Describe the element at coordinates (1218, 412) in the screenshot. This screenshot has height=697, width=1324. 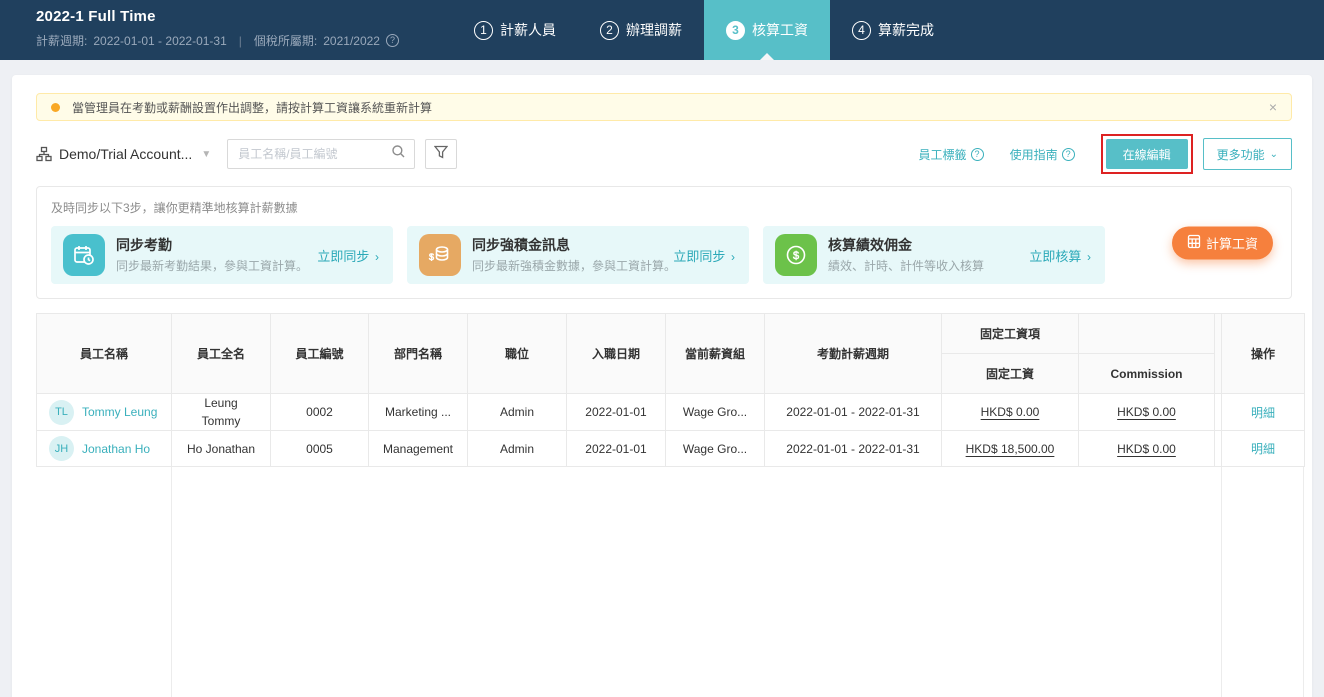
I see `spacer-cell` at that location.